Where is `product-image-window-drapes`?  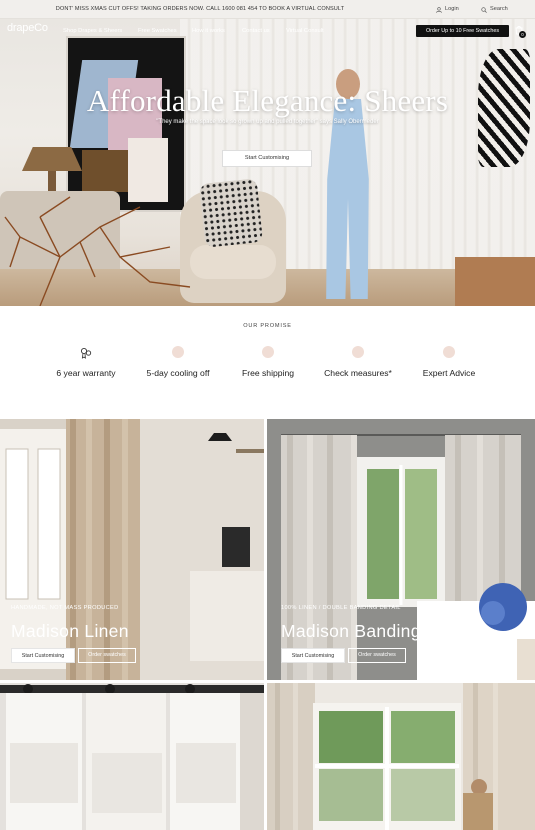
product-image-window-drapes is located at coordinates (401, 756).